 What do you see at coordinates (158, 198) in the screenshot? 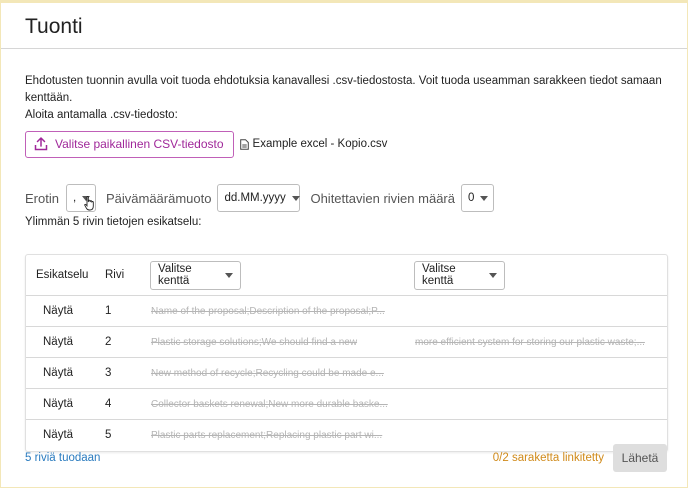
I see `date-format-label: Päivämäärämuoto` at bounding box center [158, 198].